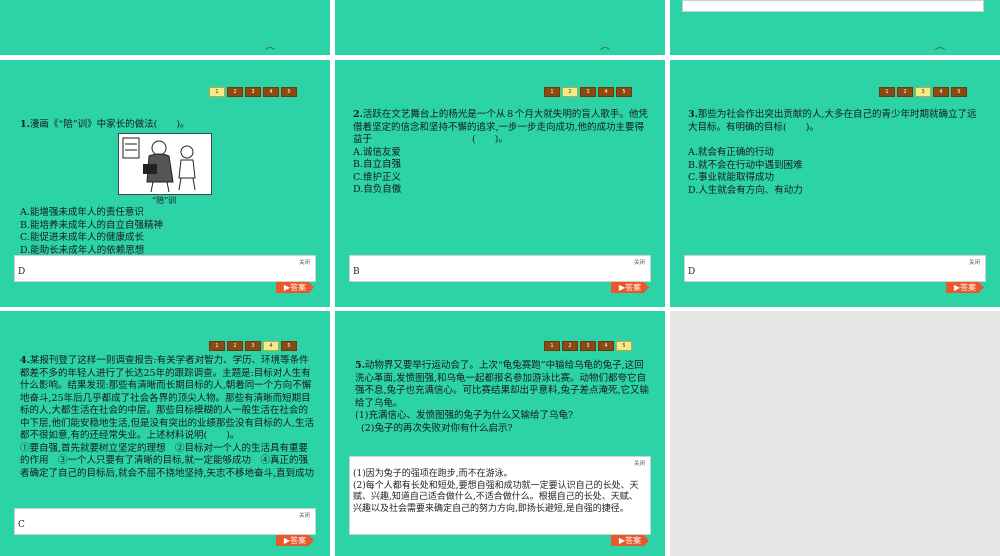  Describe the element at coordinates (170, 213) in the screenshot. I see `option-a: A.能增强未成年人的责任意识` at that location.